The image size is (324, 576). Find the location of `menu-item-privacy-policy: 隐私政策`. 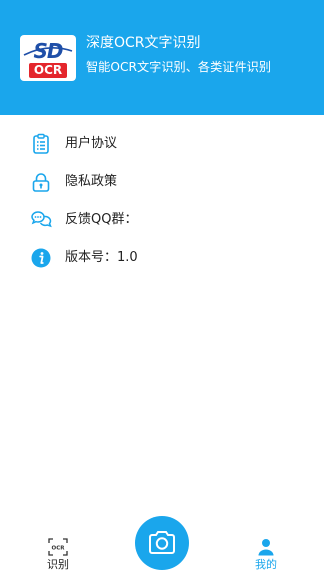

menu-item-privacy-policy: 隐私政策 is located at coordinates (162, 182).